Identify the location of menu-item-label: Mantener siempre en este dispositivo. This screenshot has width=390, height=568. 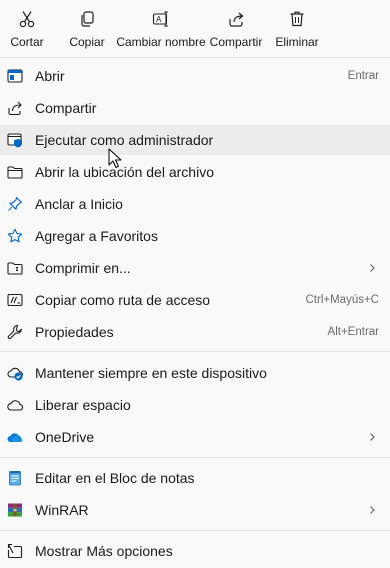
(151, 373).